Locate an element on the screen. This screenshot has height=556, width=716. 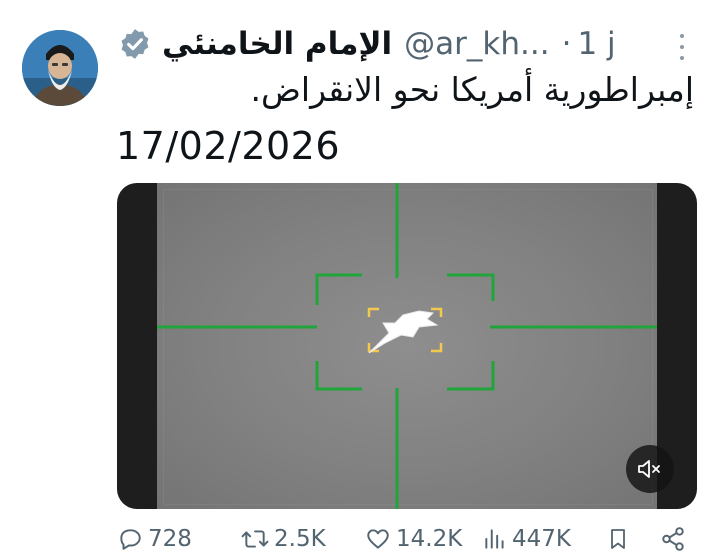
reticle-corner-bottom-left is located at coordinates (338, 376).